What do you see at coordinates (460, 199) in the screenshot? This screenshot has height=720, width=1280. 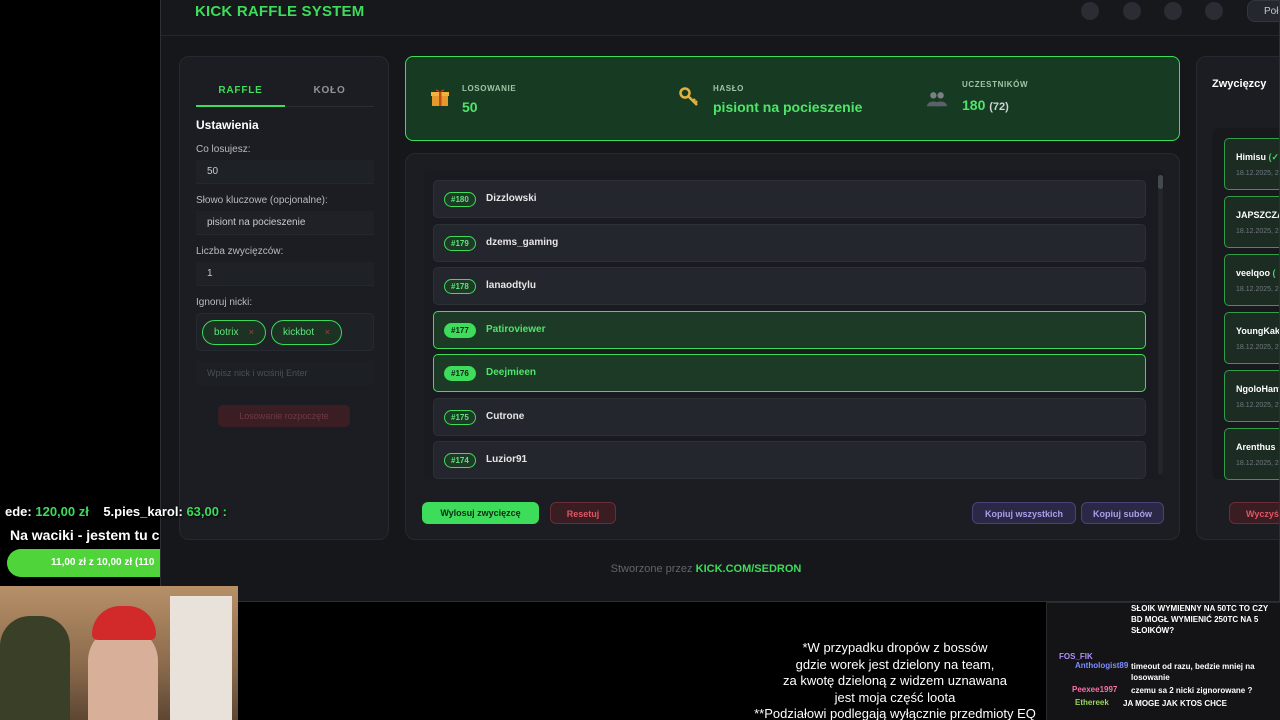 I see `participant-number-badge: #180` at bounding box center [460, 199].